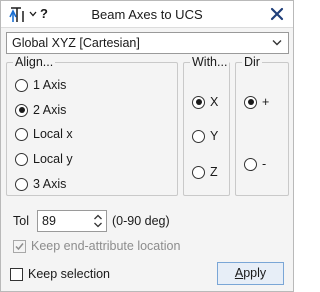 The image size is (320, 292). I want to click on align-option-label: Local x, so click(53, 134).